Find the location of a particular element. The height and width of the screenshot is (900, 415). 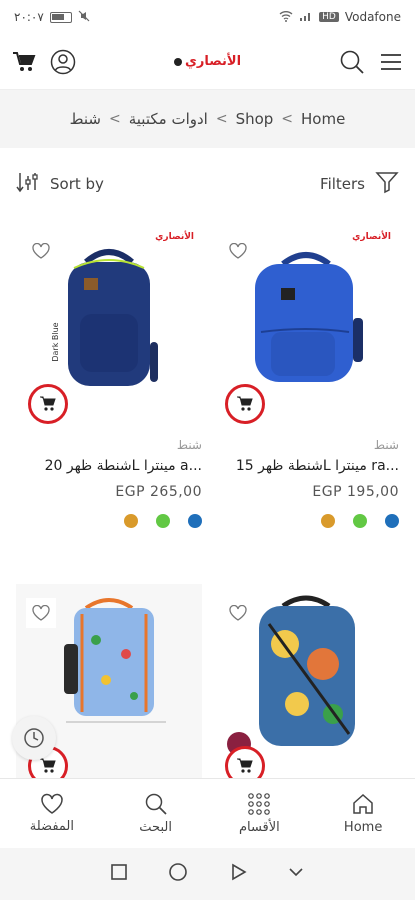

breadcrumb-item-home: Home is located at coordinates (323, 119).